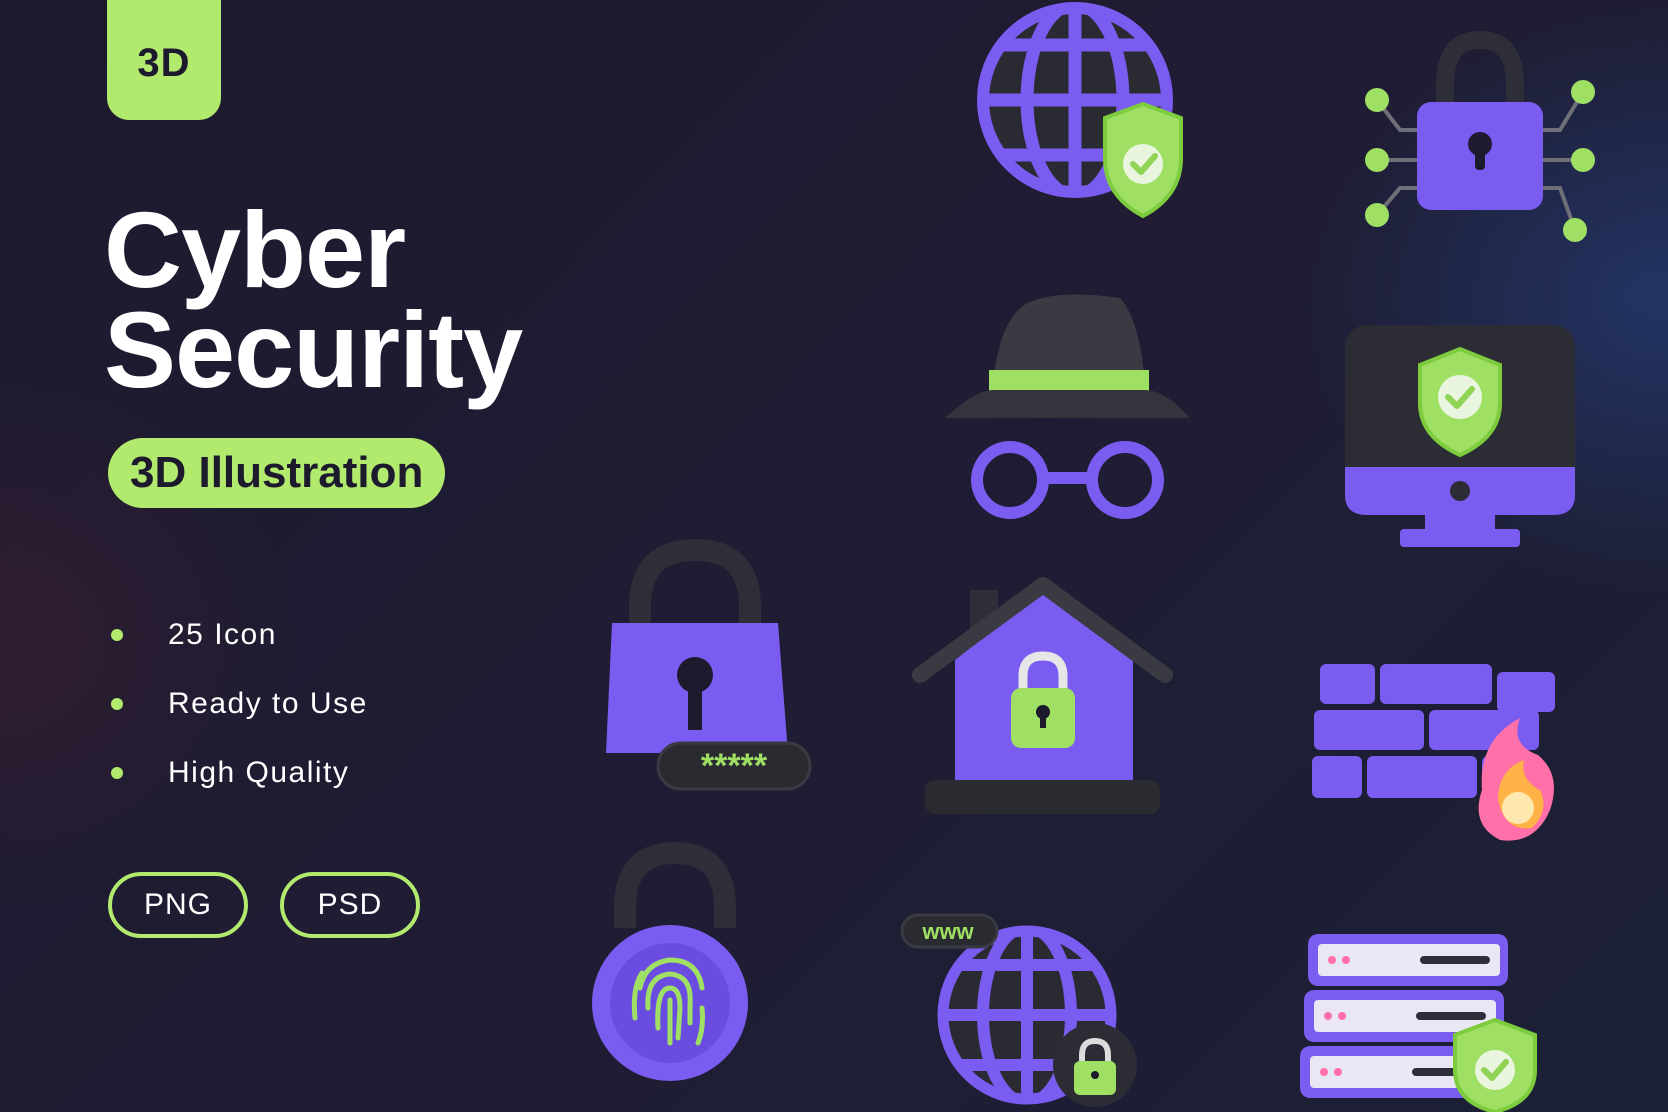 Image resolution: width=1668 pixels, height=1112 pixels. Describe the element at coordinates (268, 703) in the screenshot. I see `feature-label: Ready to Use` at that location.